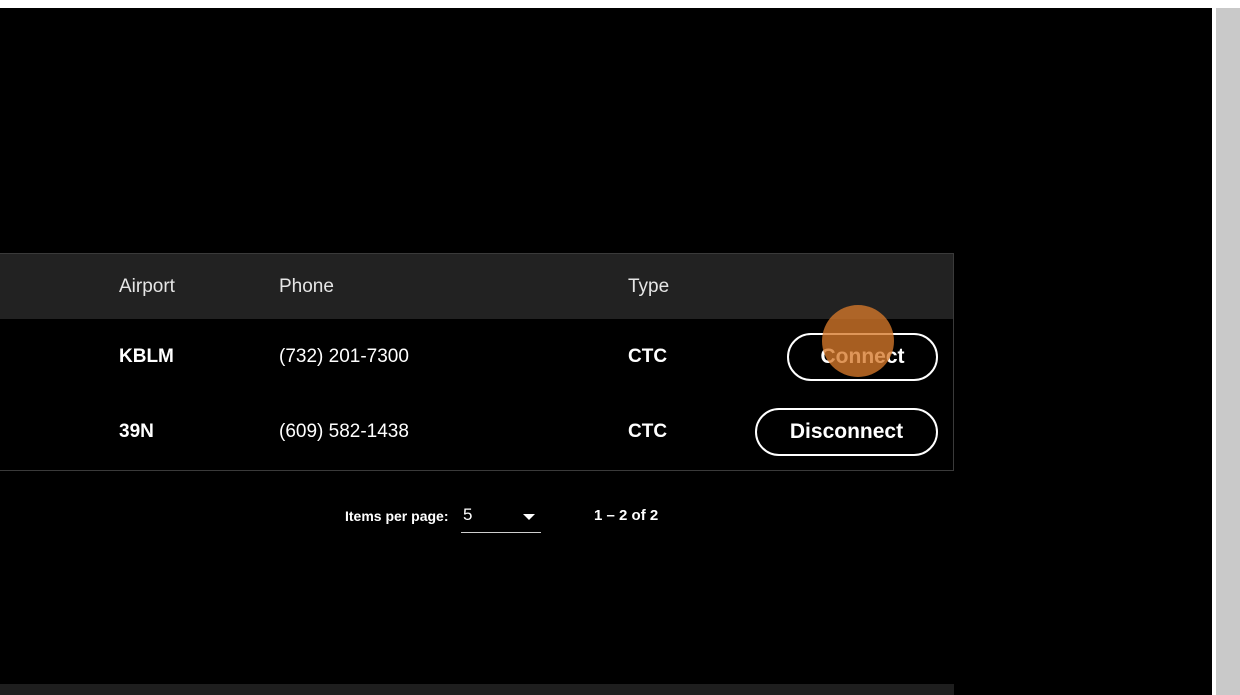 This screenshot has width=1240, height=695. I want to click on cell-phone: (609) 582-1438, so click(344, 431).